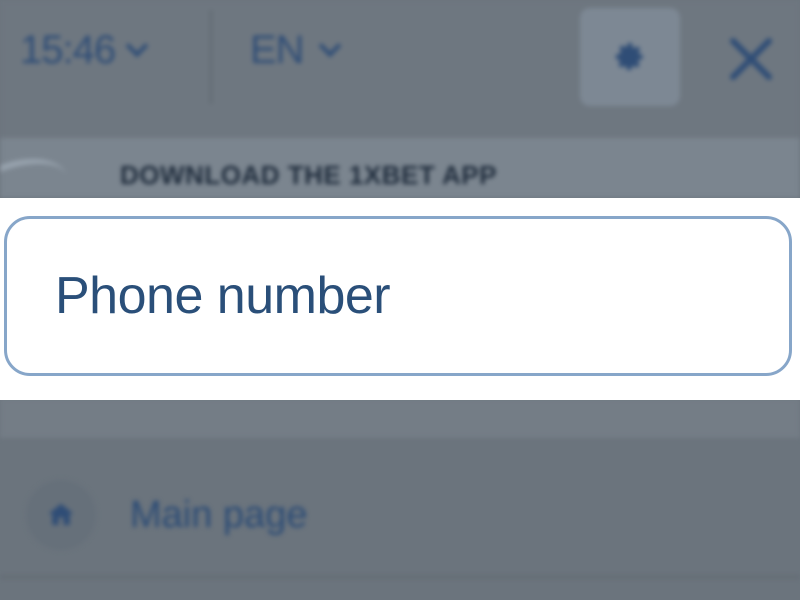 This screenshot has width=800, height=600. I want to click on banner-bottom, so click(400, 418).